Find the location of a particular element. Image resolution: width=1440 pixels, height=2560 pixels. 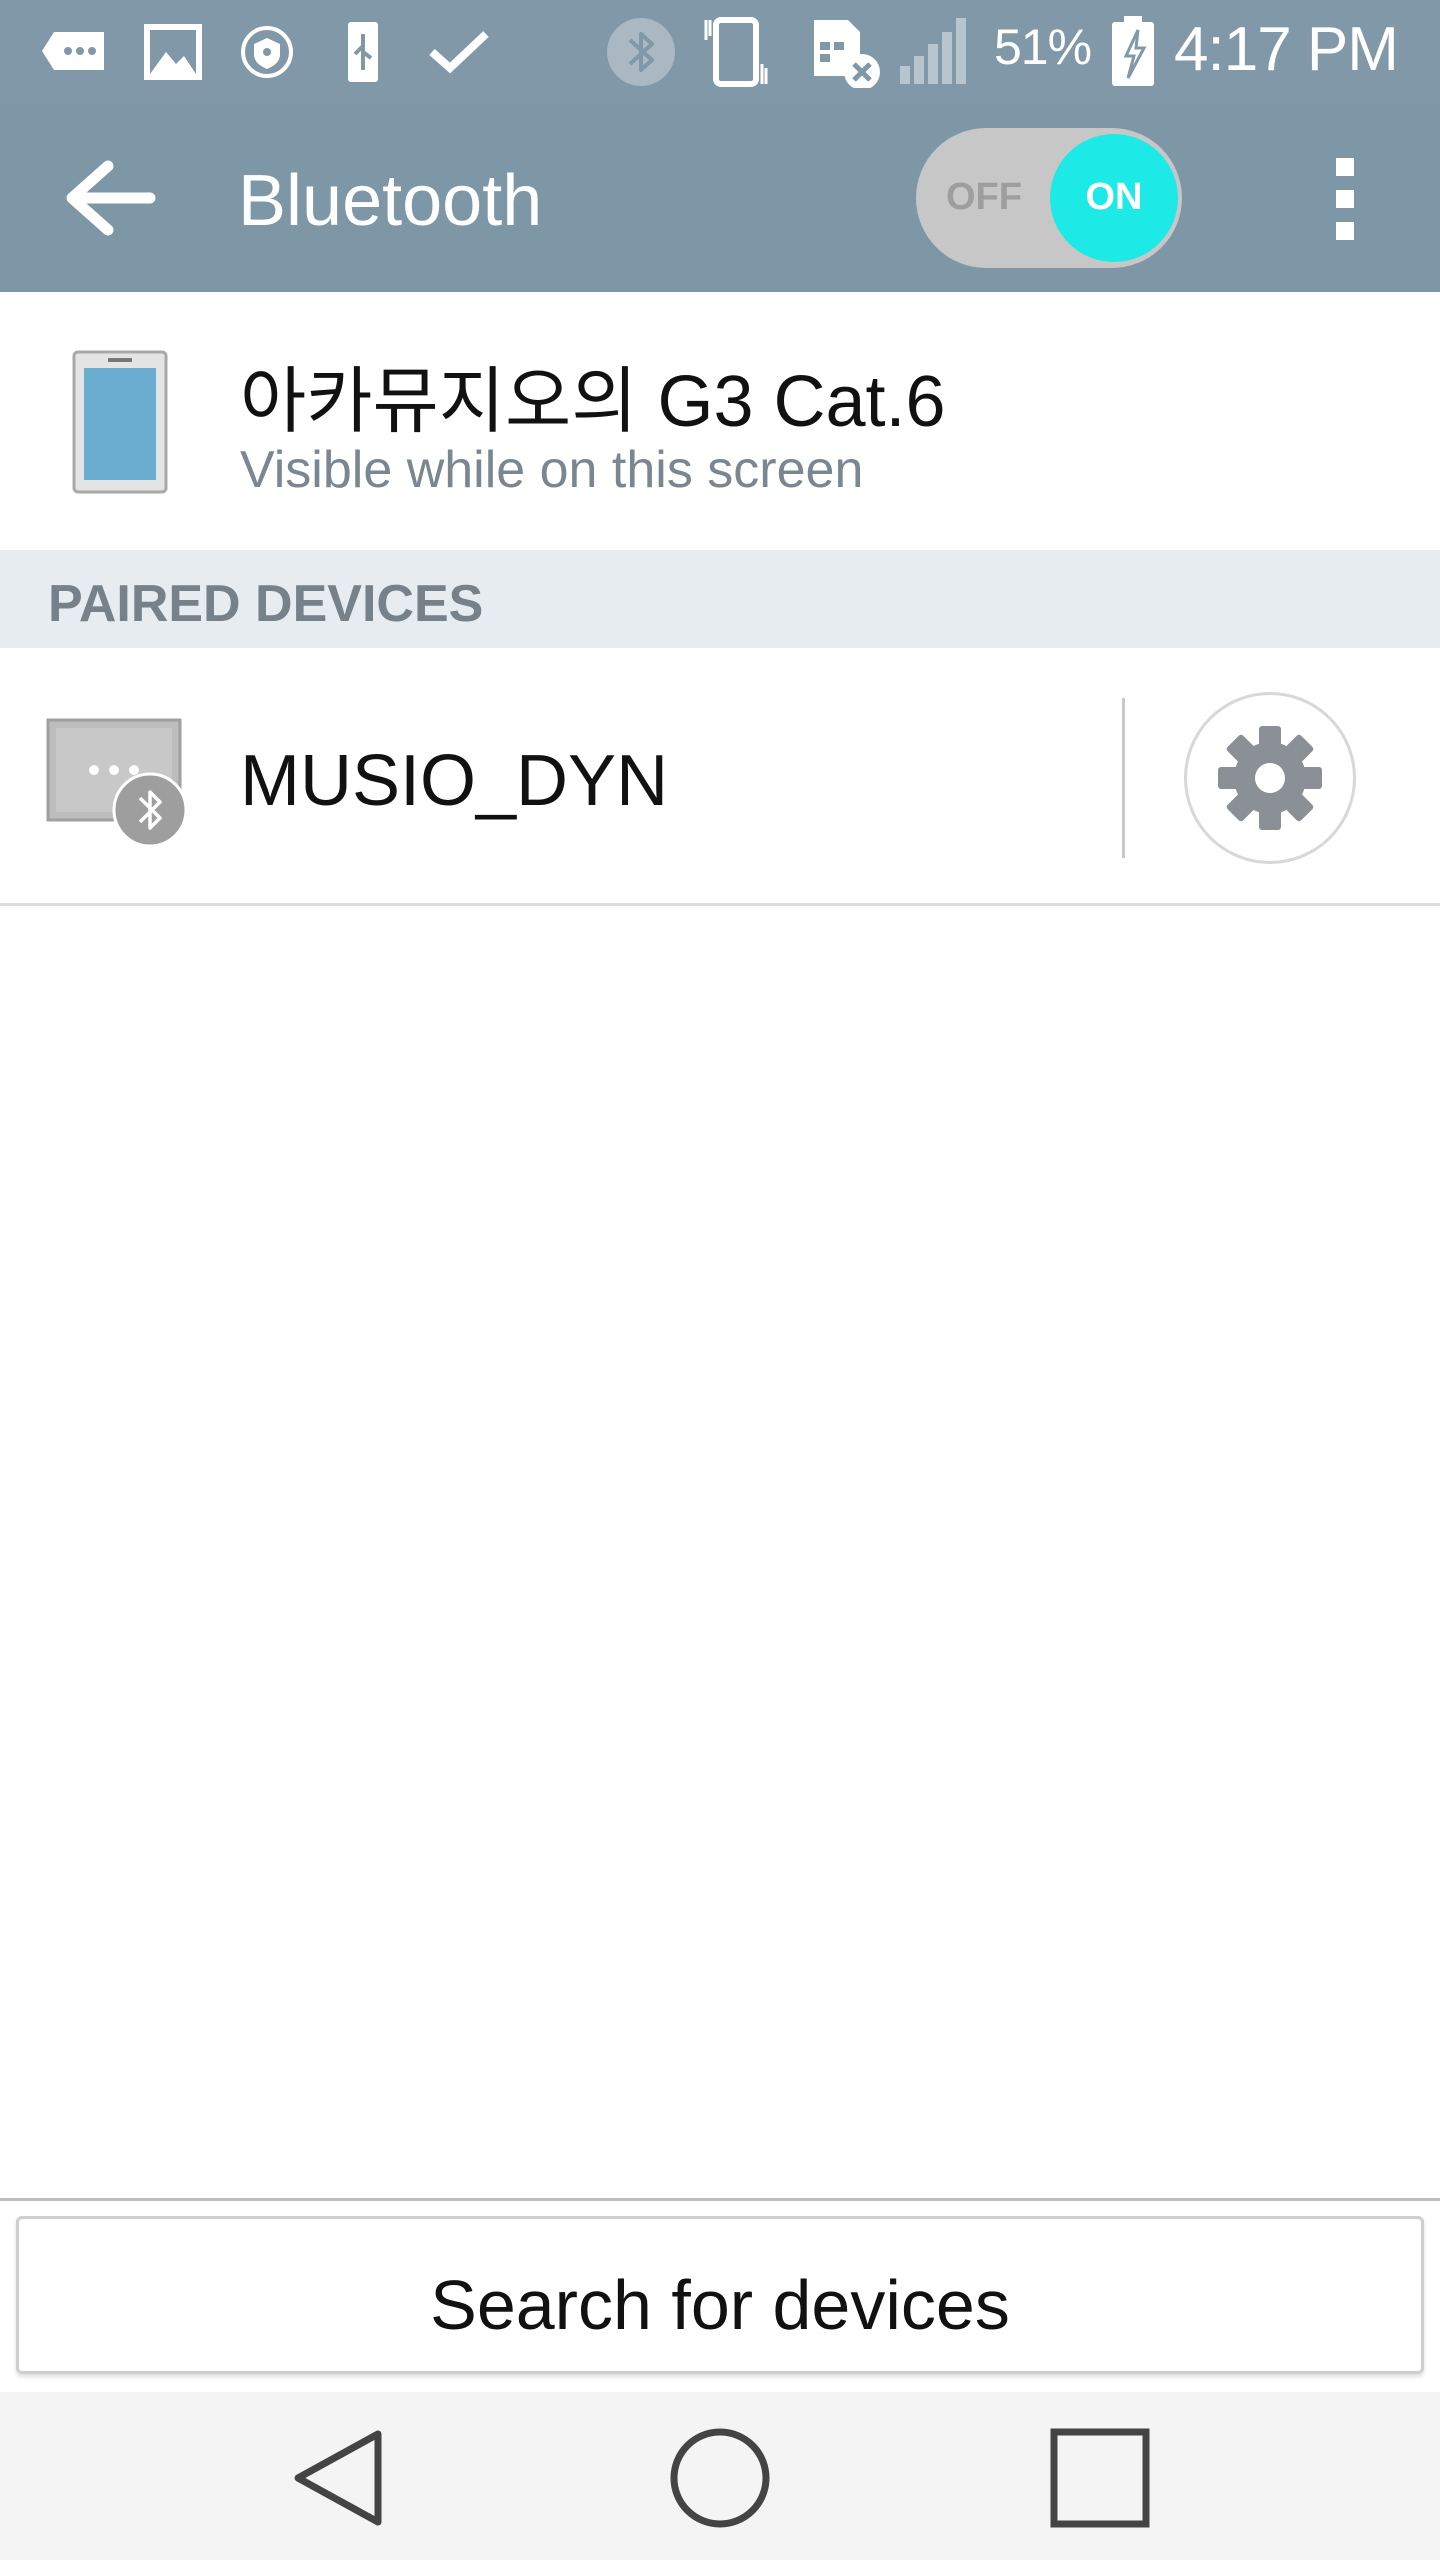

bottom-divider is located at coordinates (720, 2199).